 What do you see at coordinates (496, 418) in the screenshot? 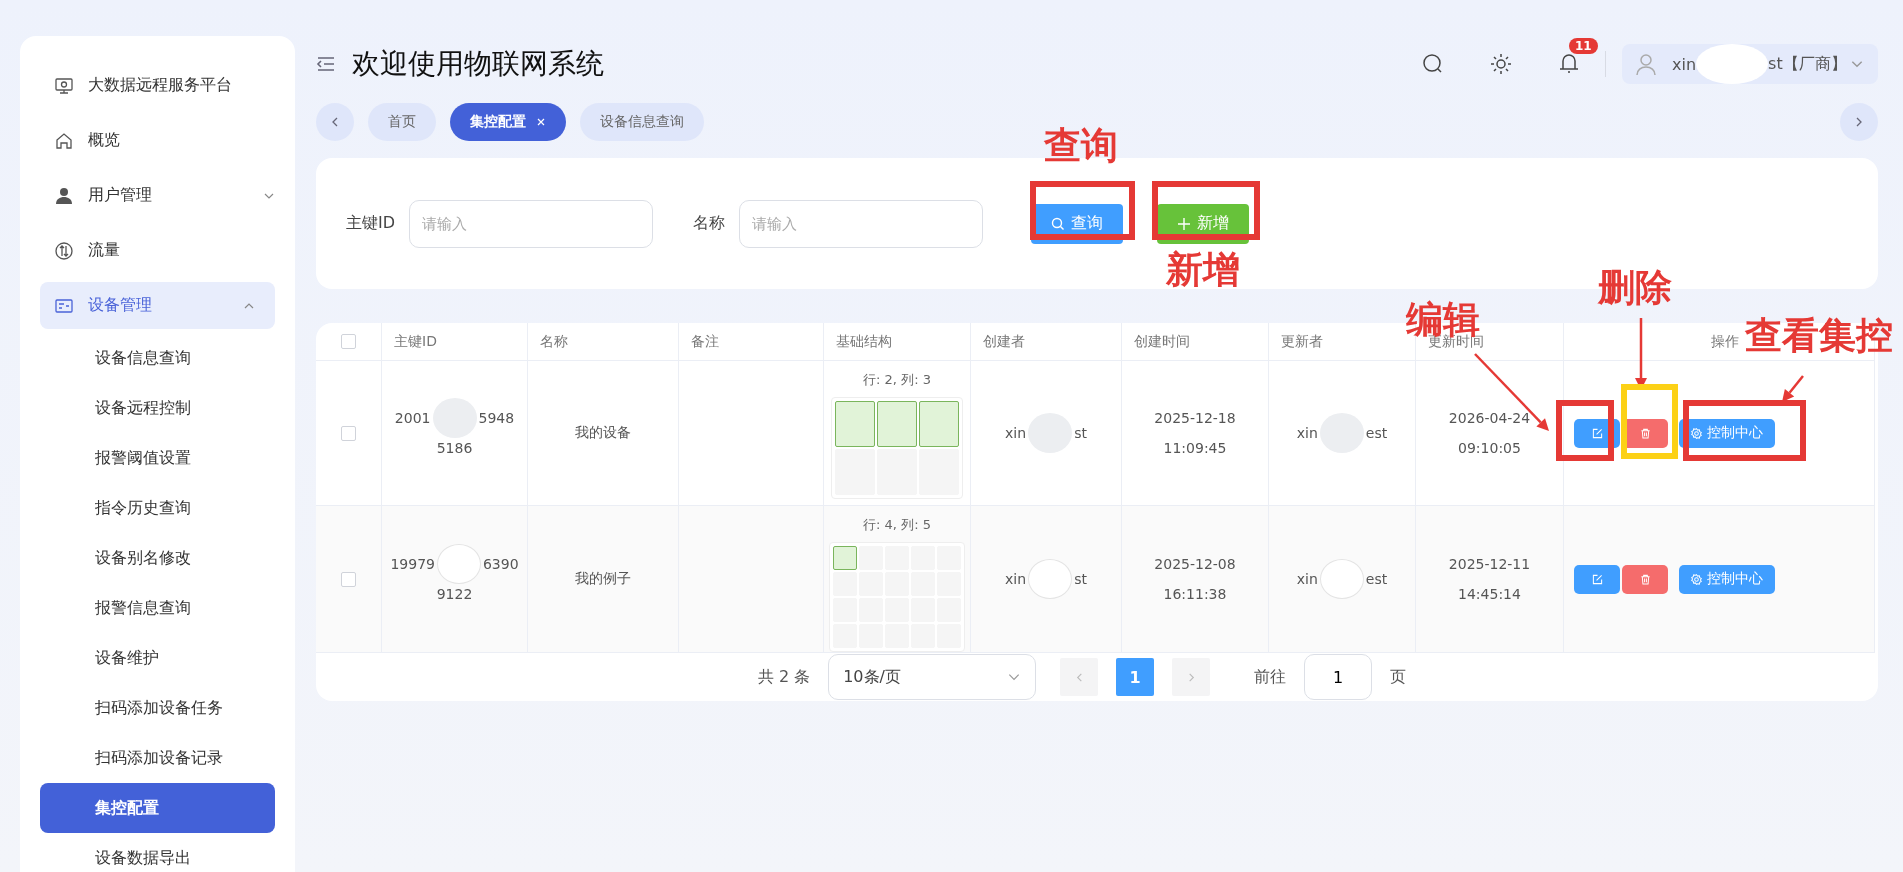
I see `table-cell: 5948` at bounding box center [496, 418].